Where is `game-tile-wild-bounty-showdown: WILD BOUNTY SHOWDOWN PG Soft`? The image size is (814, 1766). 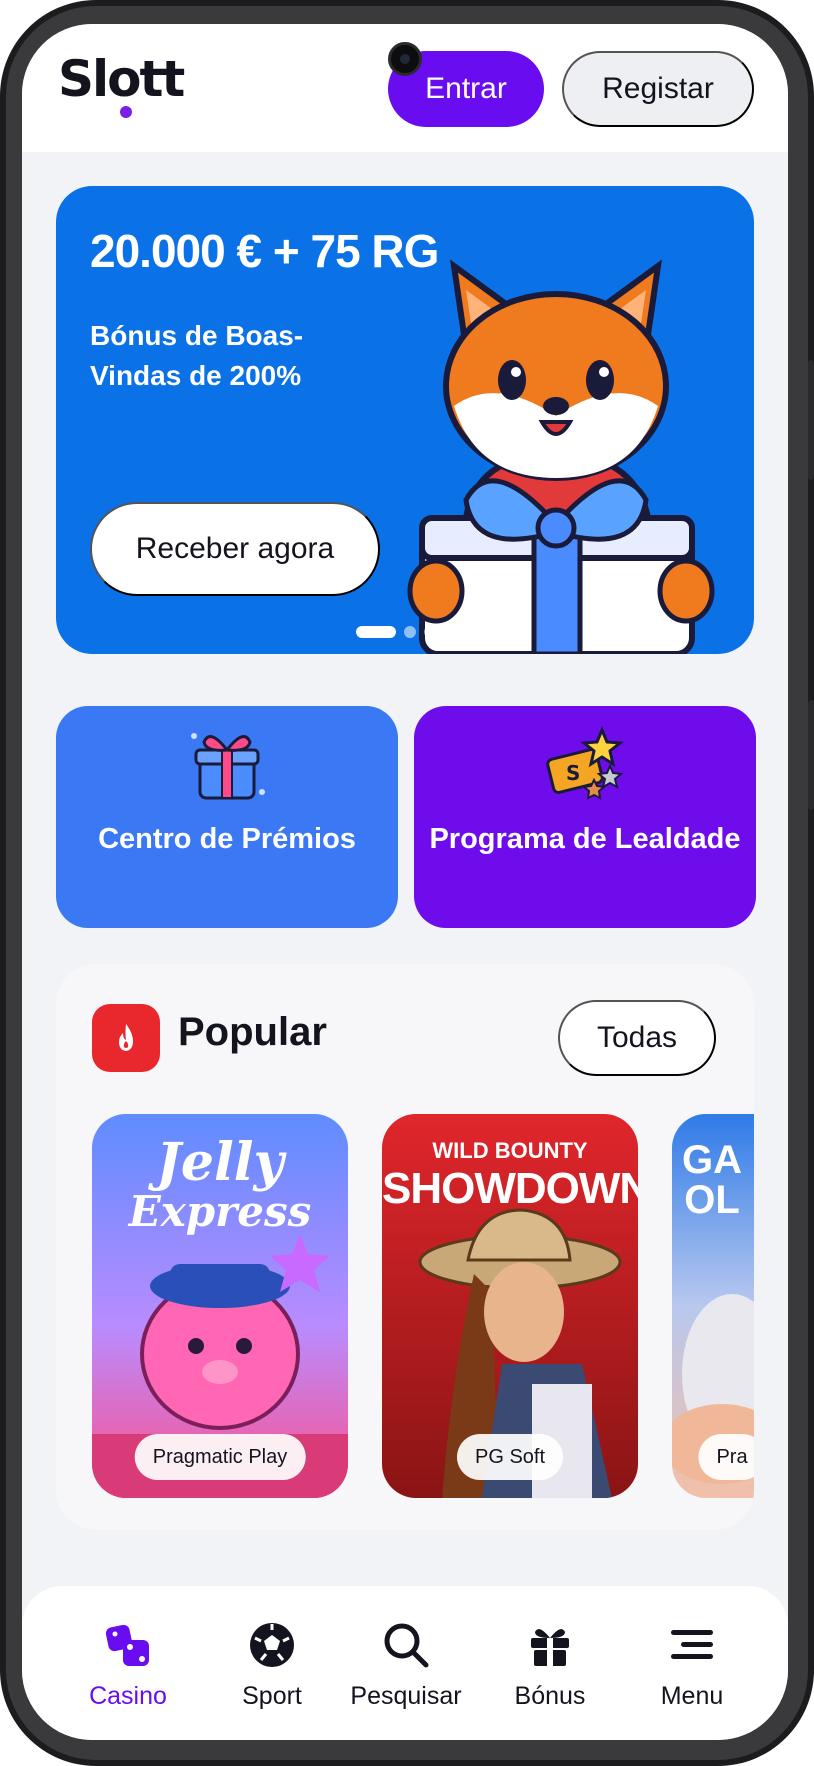 game-tile-wild-bounty-showdown: WILD BOUNTY SHOWDOWN PG Soft is located at coordinates (510, 1306).